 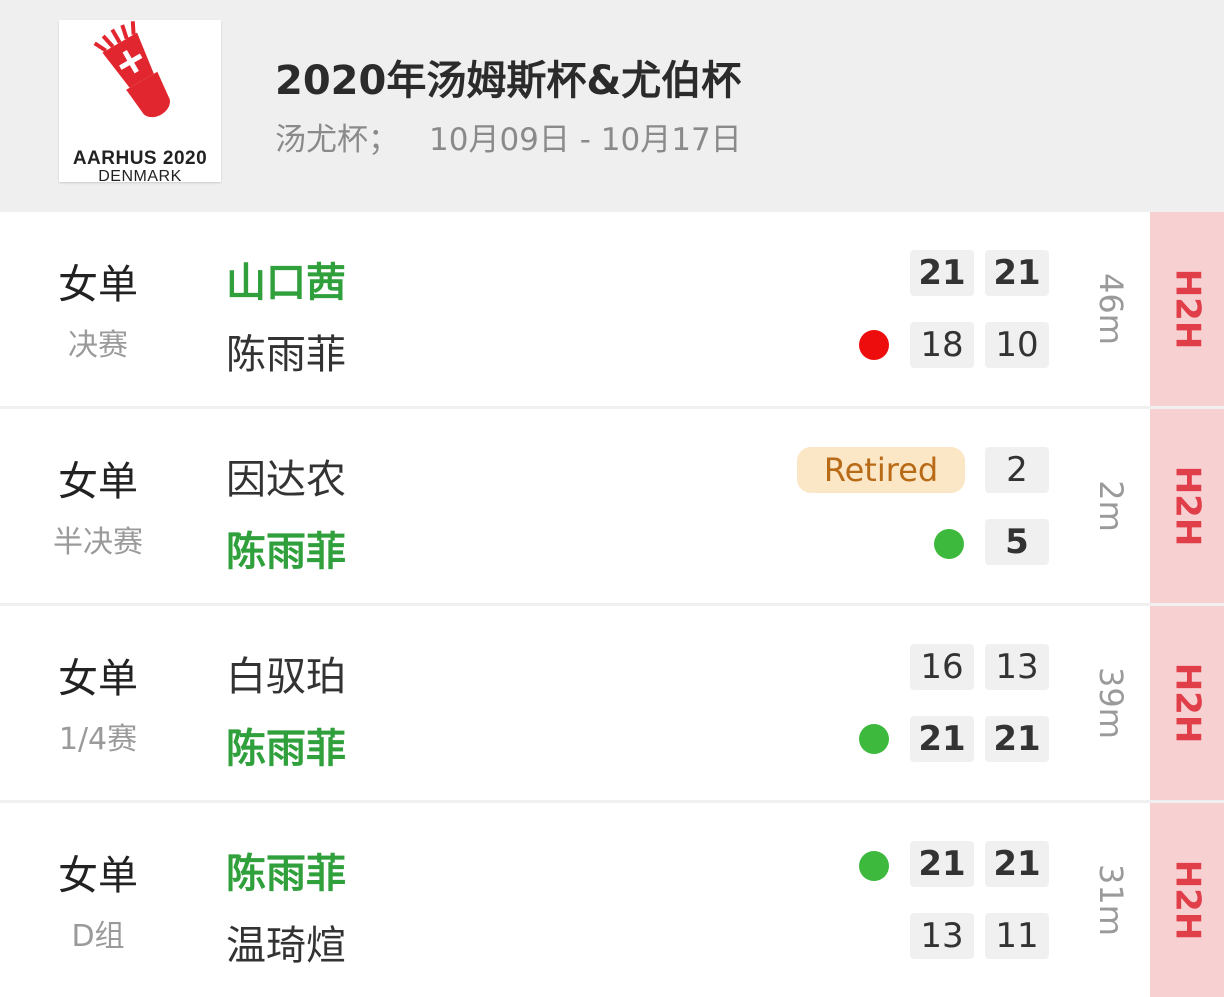 I want to click on score-cell: 10, so click(x=1017, y=345).